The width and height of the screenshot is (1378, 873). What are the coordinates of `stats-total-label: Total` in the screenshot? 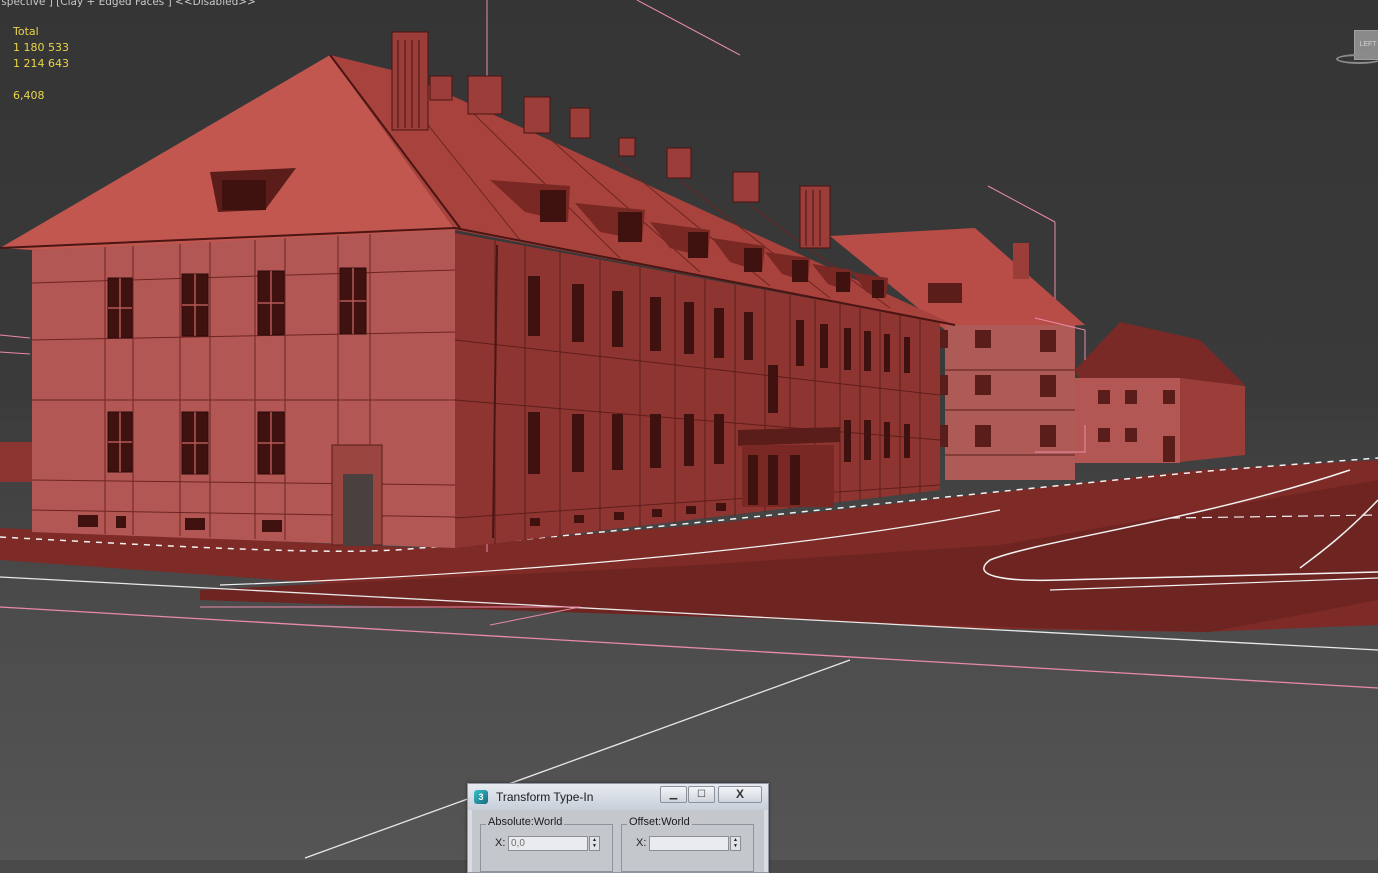 It's located at (26, 31).